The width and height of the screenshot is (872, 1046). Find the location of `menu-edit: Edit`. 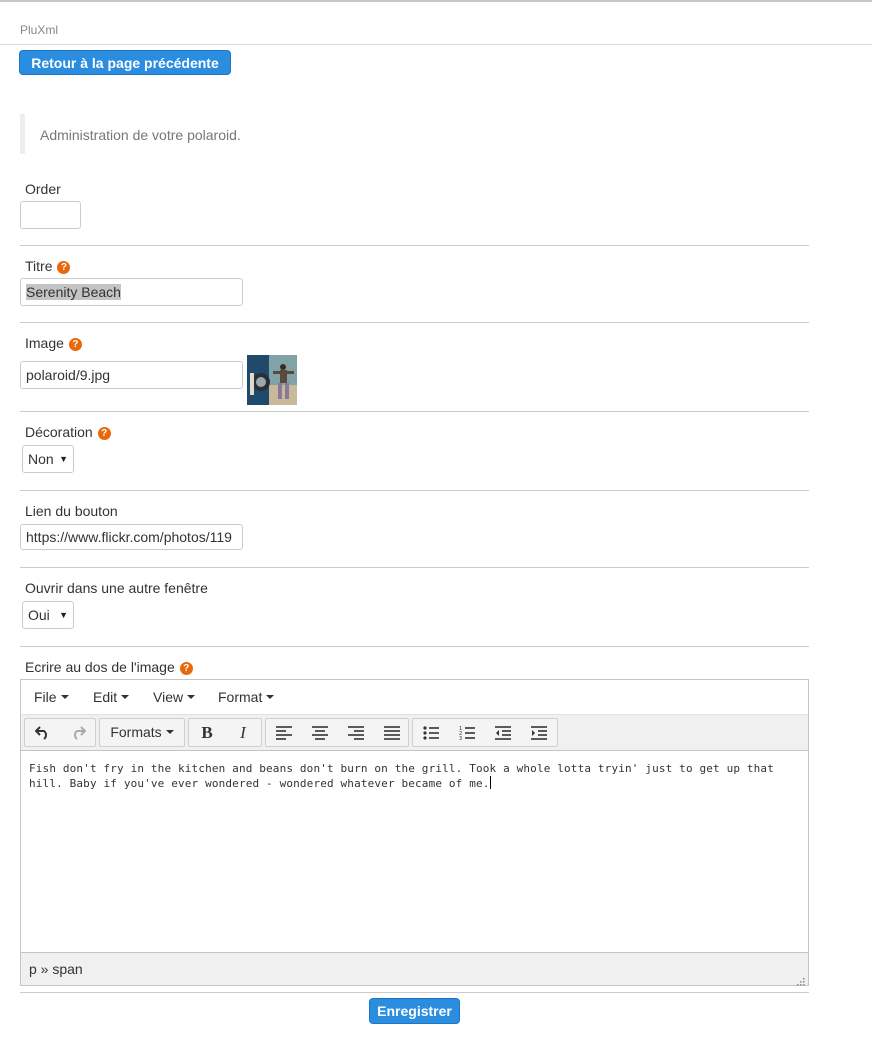

menu-edit: Edit is located at coordinates (111, 697).